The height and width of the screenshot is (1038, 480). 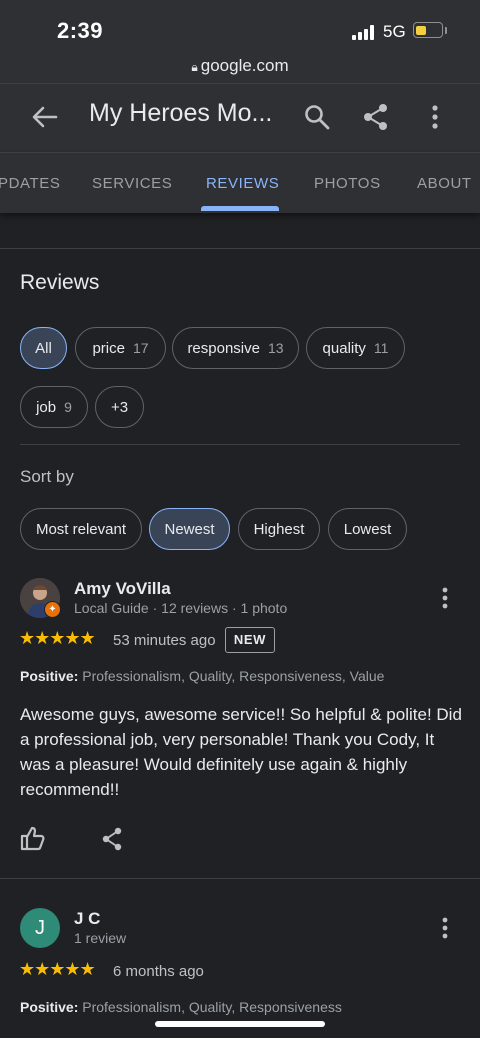 What do you see at coordinates (212, 1007) in the screenshot?
I see `positive-values: Professionalism, Quality, Responsiveness` at bounding box center [212, 1007].